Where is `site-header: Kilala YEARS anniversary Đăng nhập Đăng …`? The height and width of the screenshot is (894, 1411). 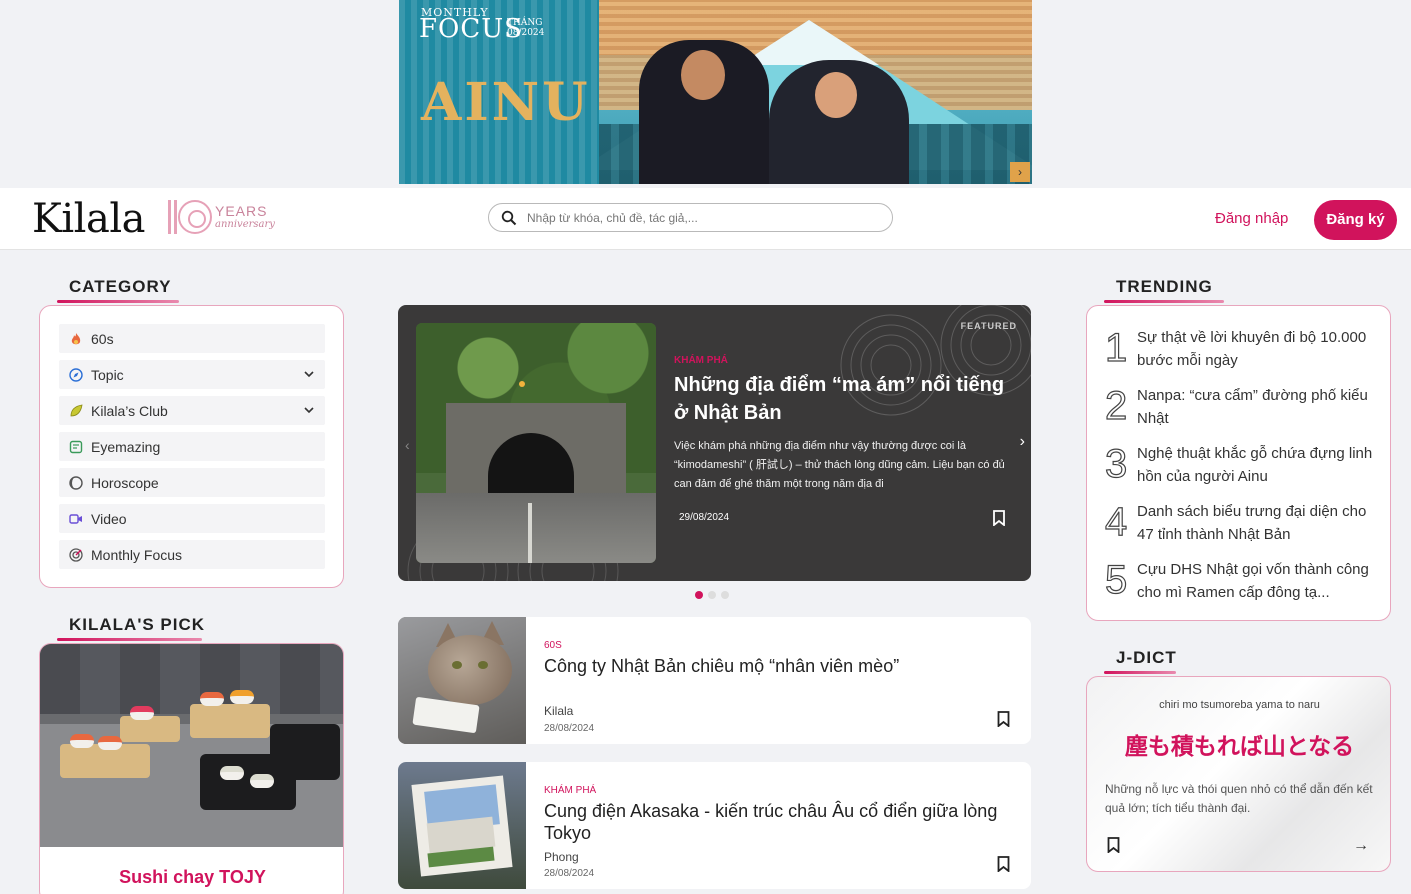 site-header: Kilala YEARS anniversary Đăng nhập Đăng … is located at coordinates (705, 219).